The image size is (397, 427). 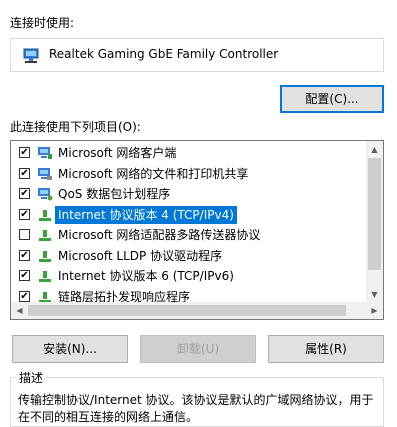 I want to click on list-item: ✔ Microsoft 网络客户端, so click(x=188, y=153).